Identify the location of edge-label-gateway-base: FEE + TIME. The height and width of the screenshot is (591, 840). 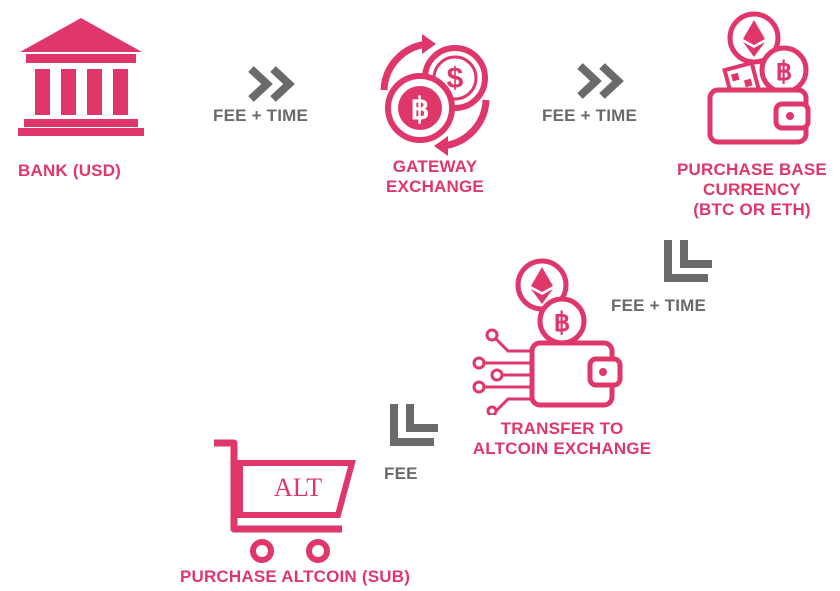
(590, 115).